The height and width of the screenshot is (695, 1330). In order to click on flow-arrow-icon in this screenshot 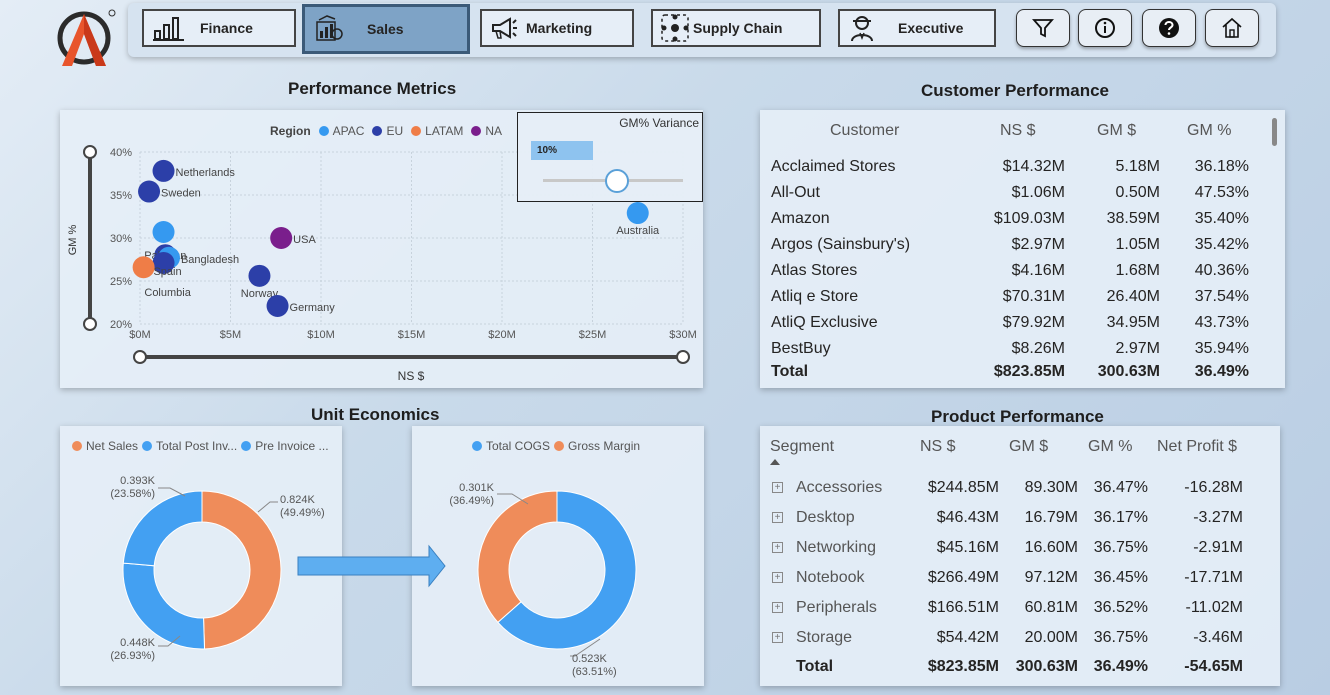, I will do `click(371, 566)`.